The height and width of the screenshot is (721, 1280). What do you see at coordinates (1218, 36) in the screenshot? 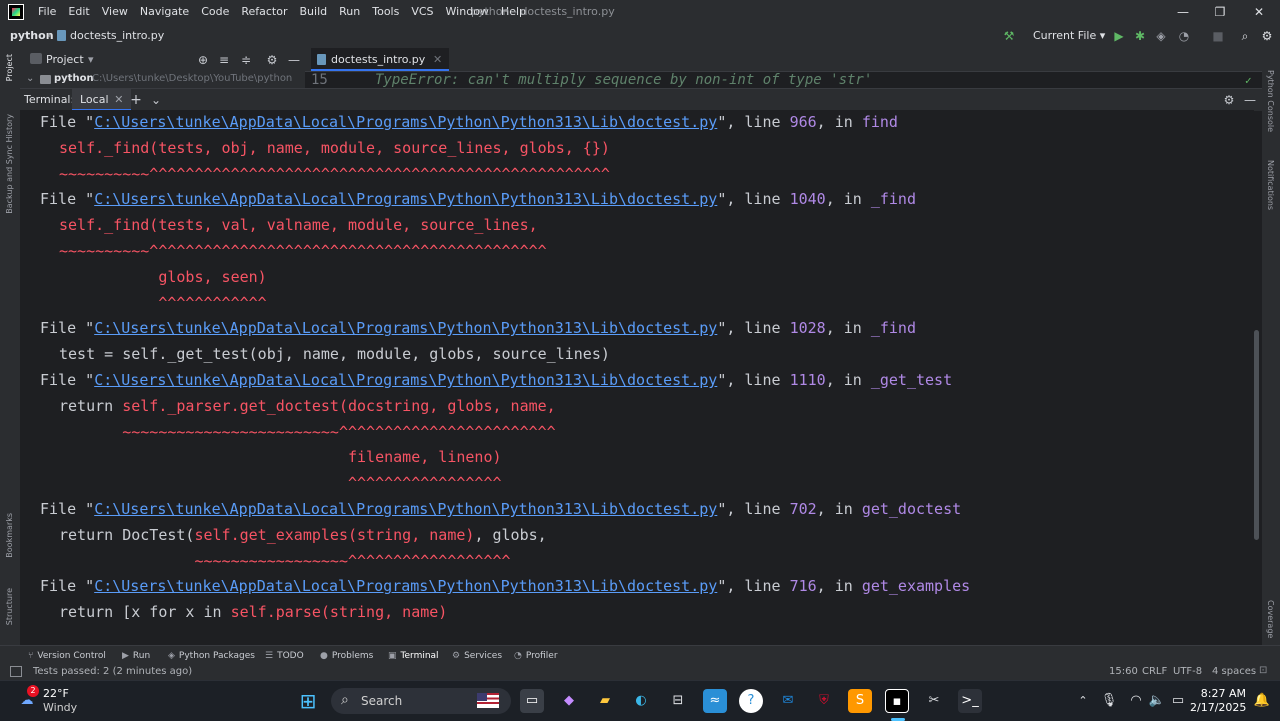
I see `stop-icon: ■` at bounding box center [1218, 36].